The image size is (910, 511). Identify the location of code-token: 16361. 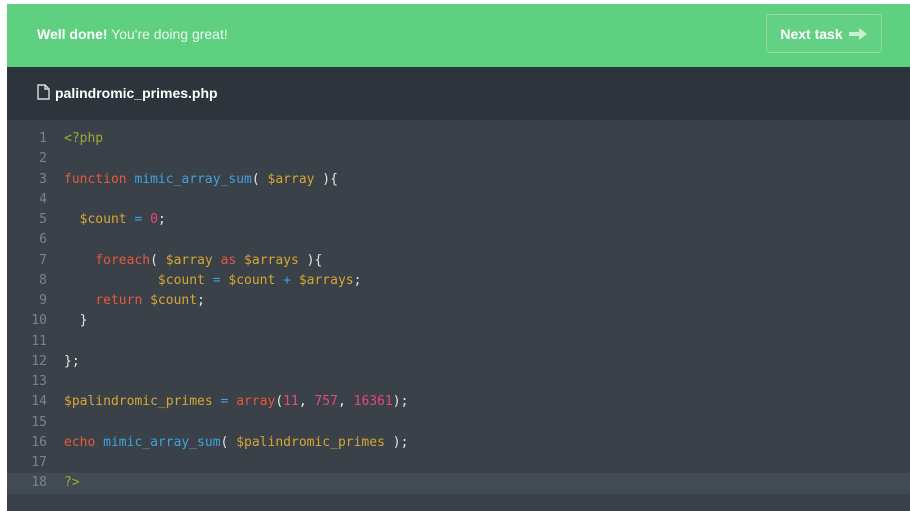
(373, 402).